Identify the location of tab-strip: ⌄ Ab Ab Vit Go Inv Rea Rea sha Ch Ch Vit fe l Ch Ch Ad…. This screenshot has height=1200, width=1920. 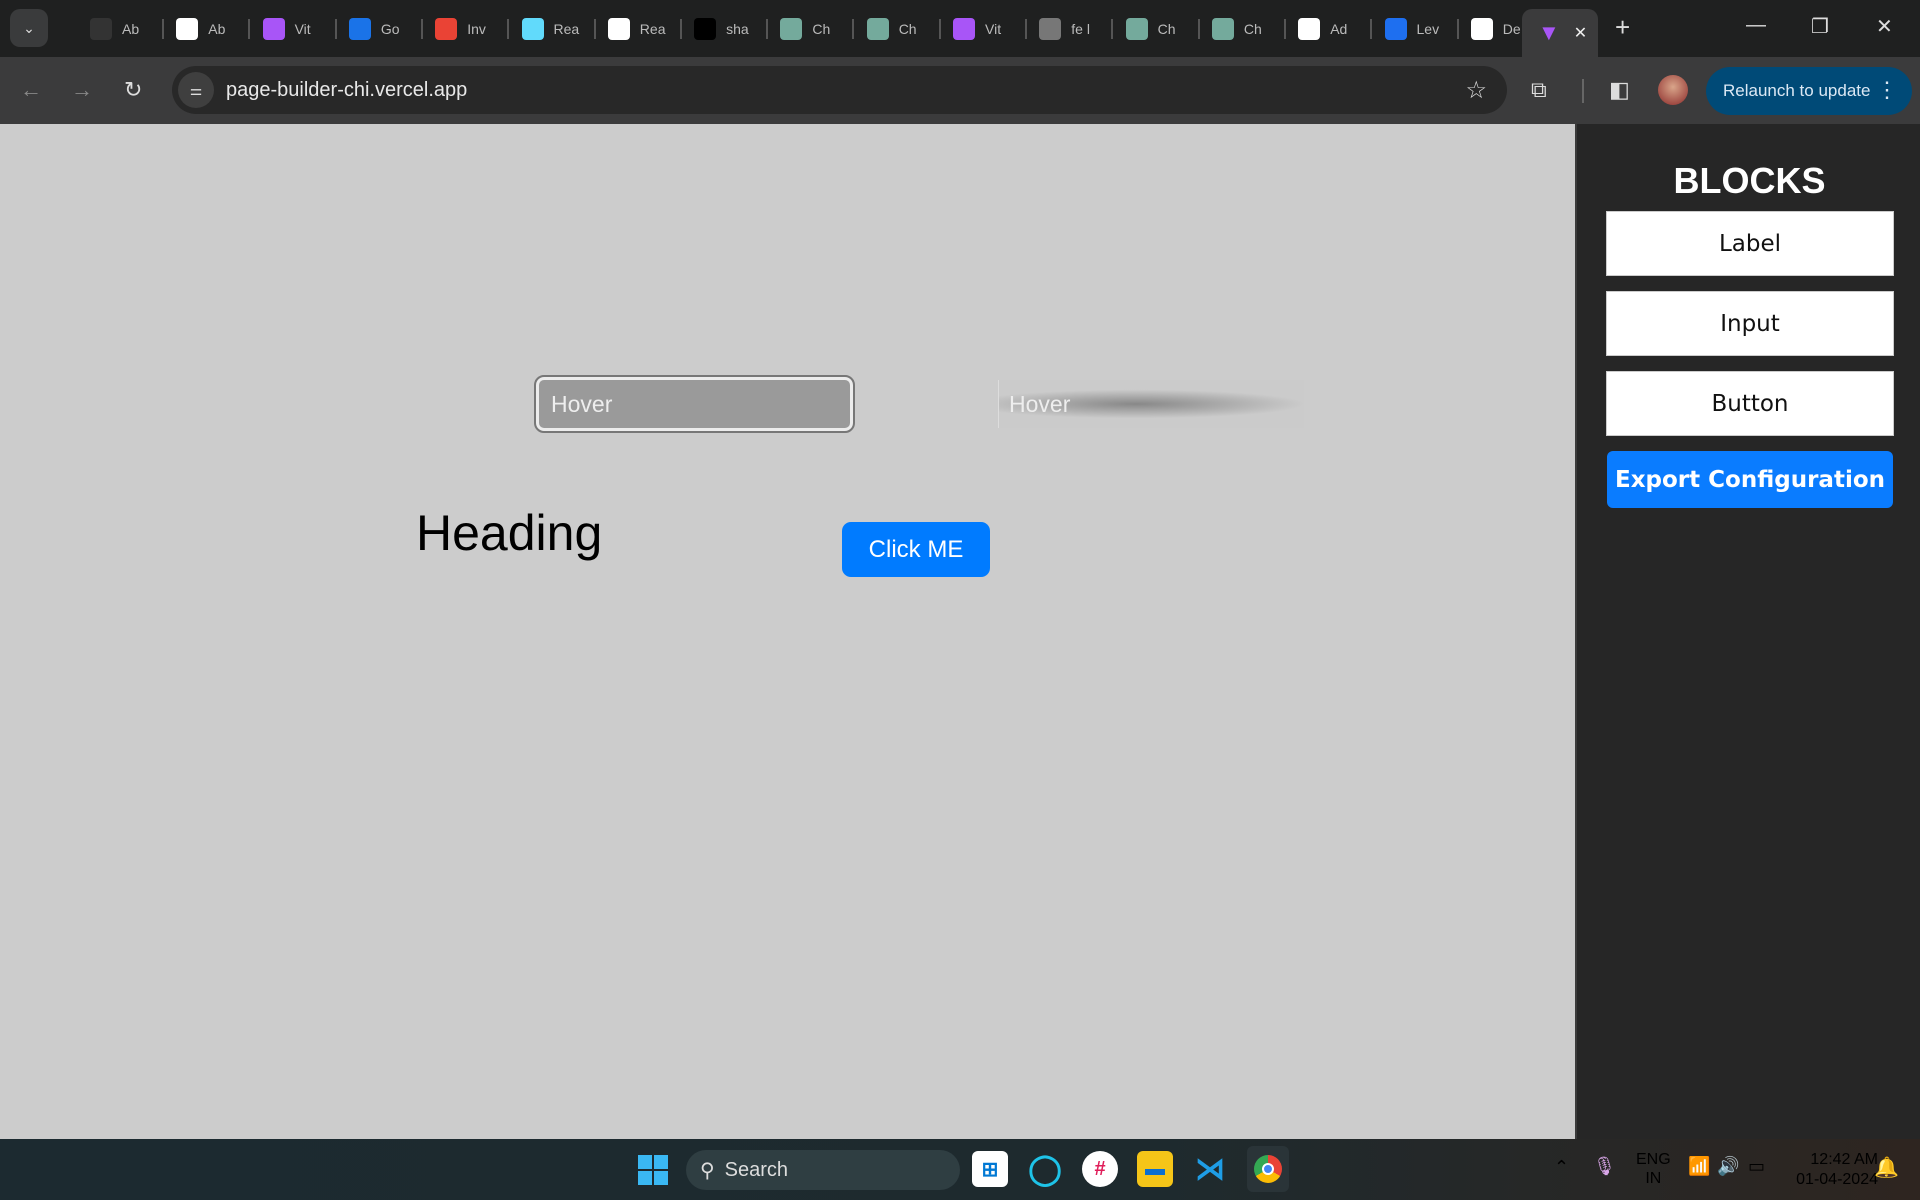
(960, 28).